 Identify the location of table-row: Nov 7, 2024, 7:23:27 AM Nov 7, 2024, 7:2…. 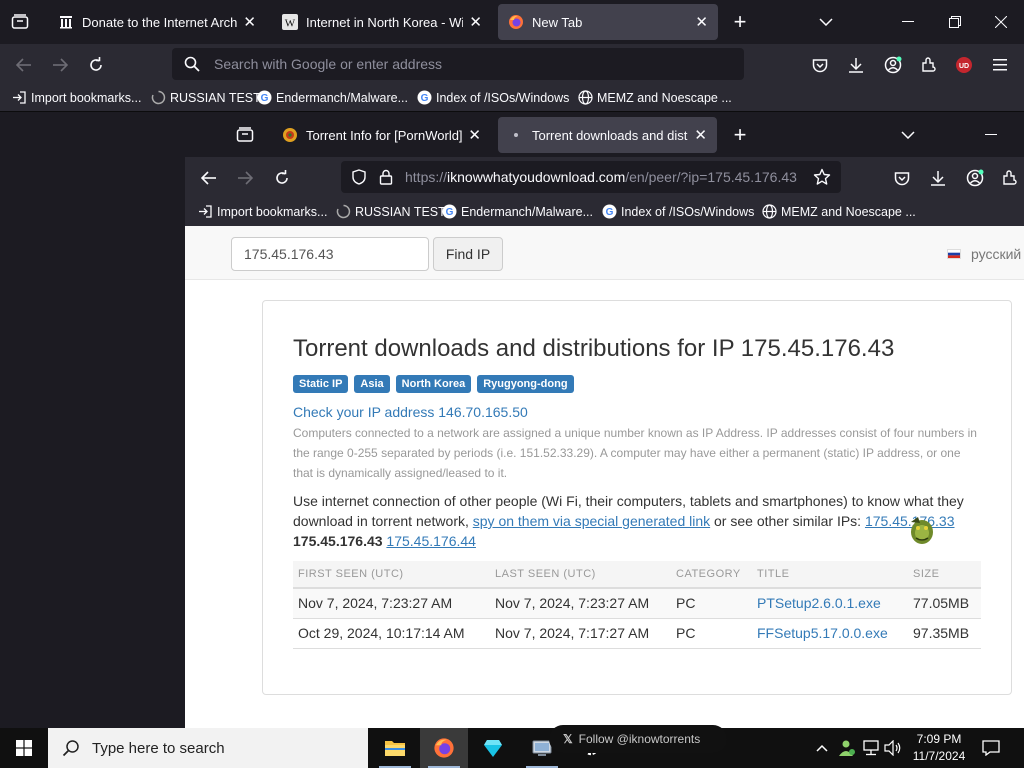
(637, 603).